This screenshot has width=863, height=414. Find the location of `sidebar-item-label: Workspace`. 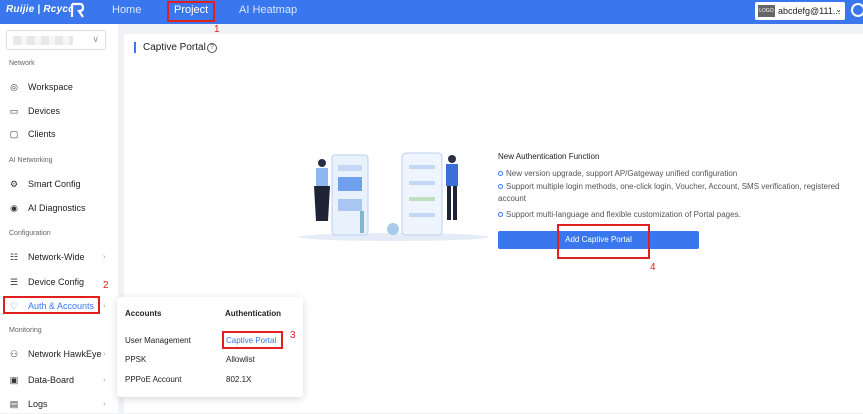

sidebar-item-label: Workspace is located at coordinates (50, 87).